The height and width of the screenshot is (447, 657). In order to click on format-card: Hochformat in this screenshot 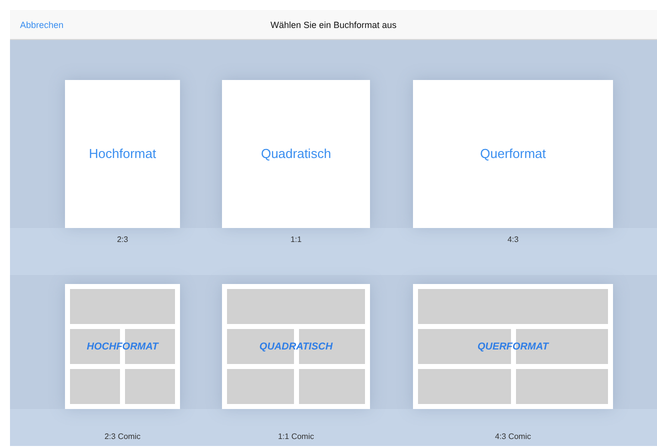, I will do `click(122, 154)`.